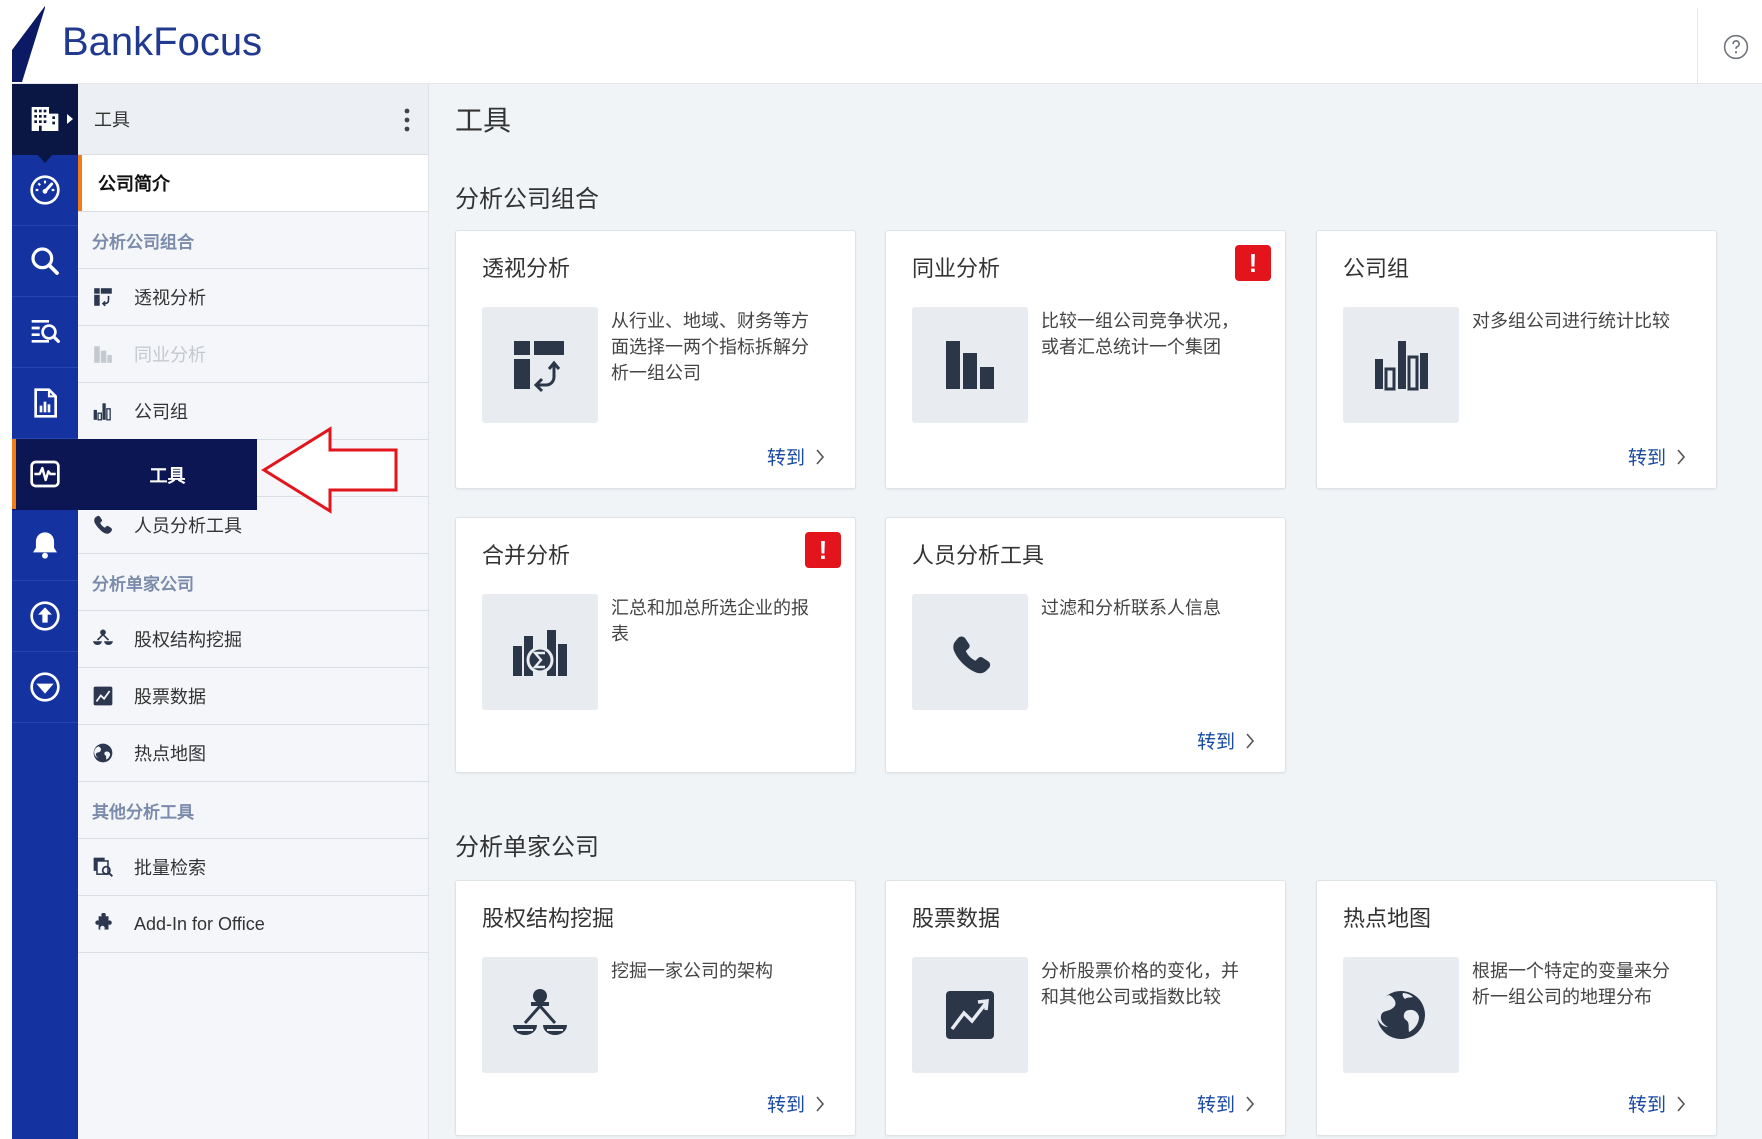  I want to click on rail-item-search, so click(45, 261).